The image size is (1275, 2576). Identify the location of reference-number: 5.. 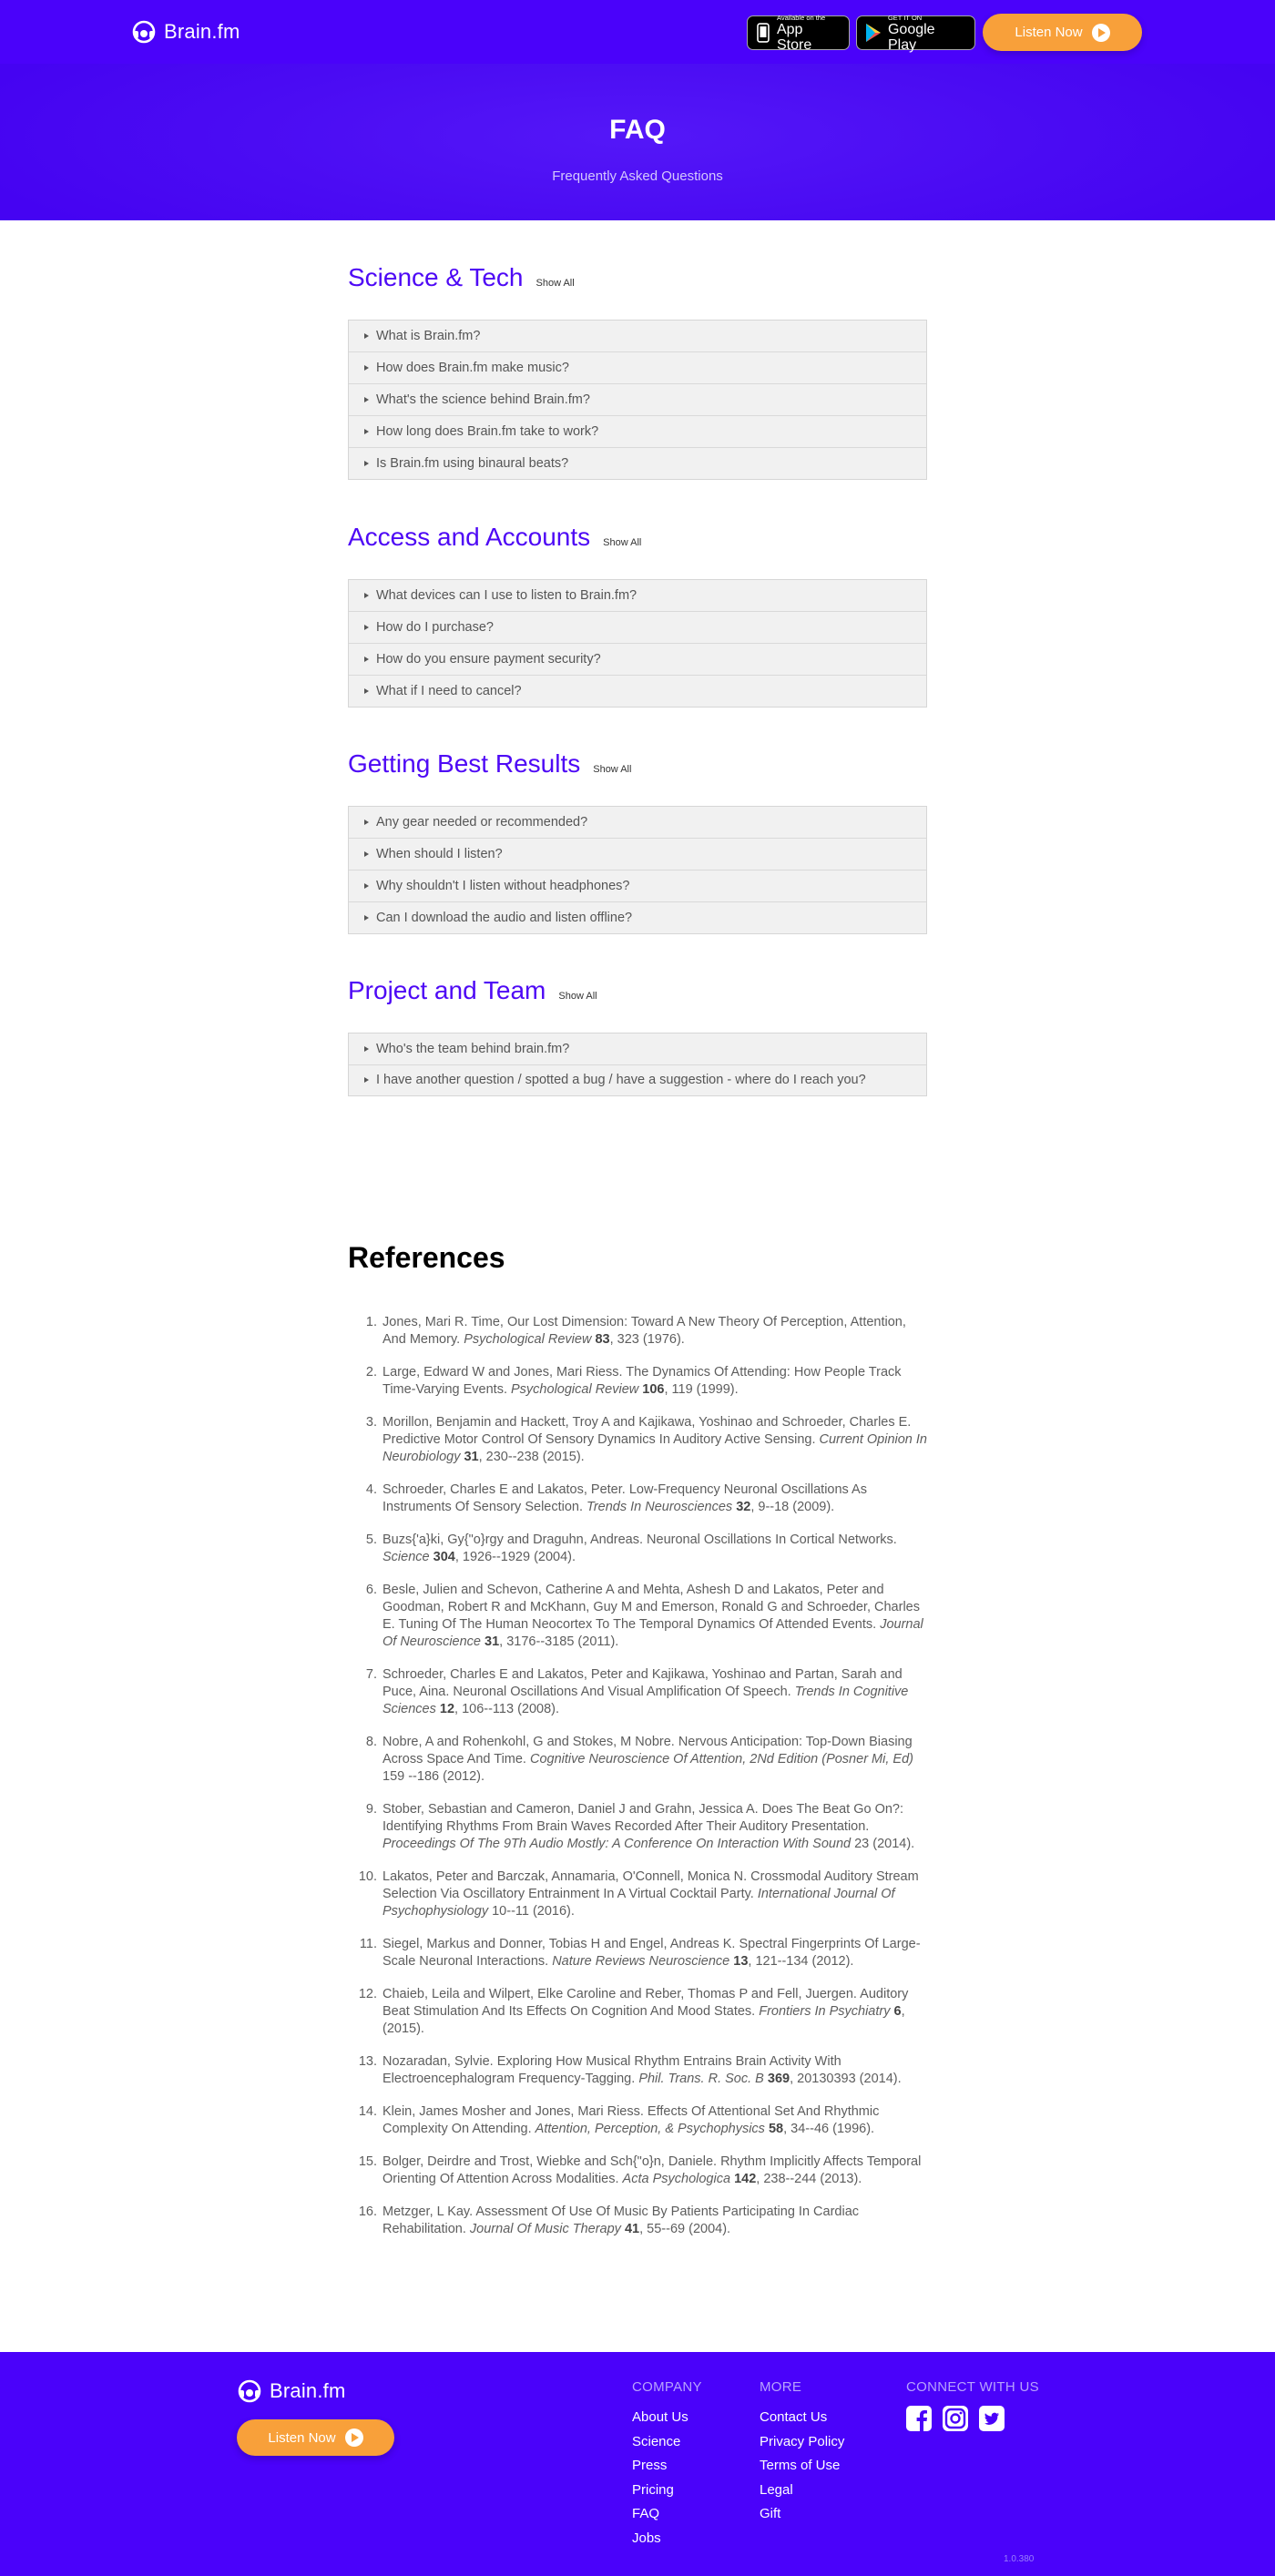
(371, 1540).